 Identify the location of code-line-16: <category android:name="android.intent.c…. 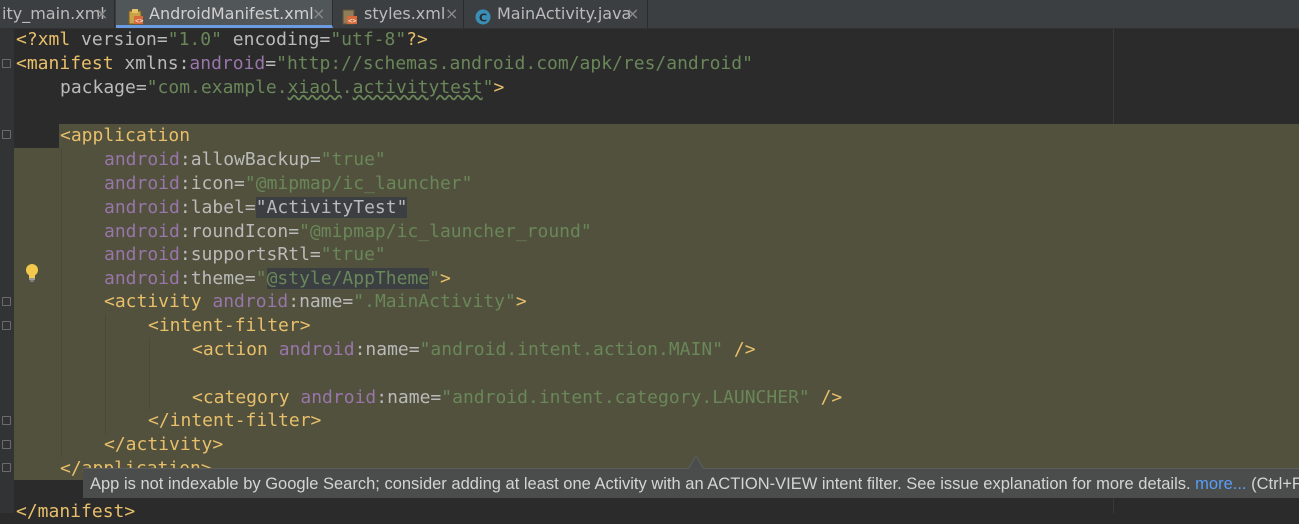
(517, 398).